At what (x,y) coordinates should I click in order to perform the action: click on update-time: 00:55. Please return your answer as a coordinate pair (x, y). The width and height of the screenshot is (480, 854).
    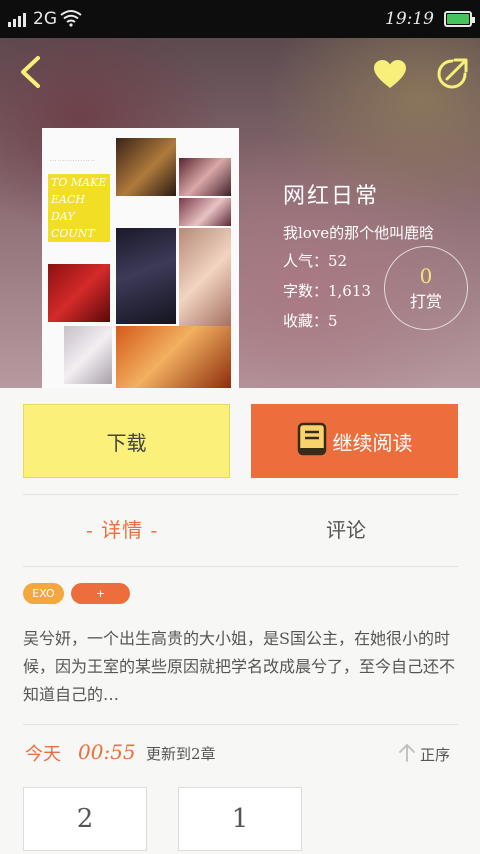
    Looking at the image, I should click on (107, 752).